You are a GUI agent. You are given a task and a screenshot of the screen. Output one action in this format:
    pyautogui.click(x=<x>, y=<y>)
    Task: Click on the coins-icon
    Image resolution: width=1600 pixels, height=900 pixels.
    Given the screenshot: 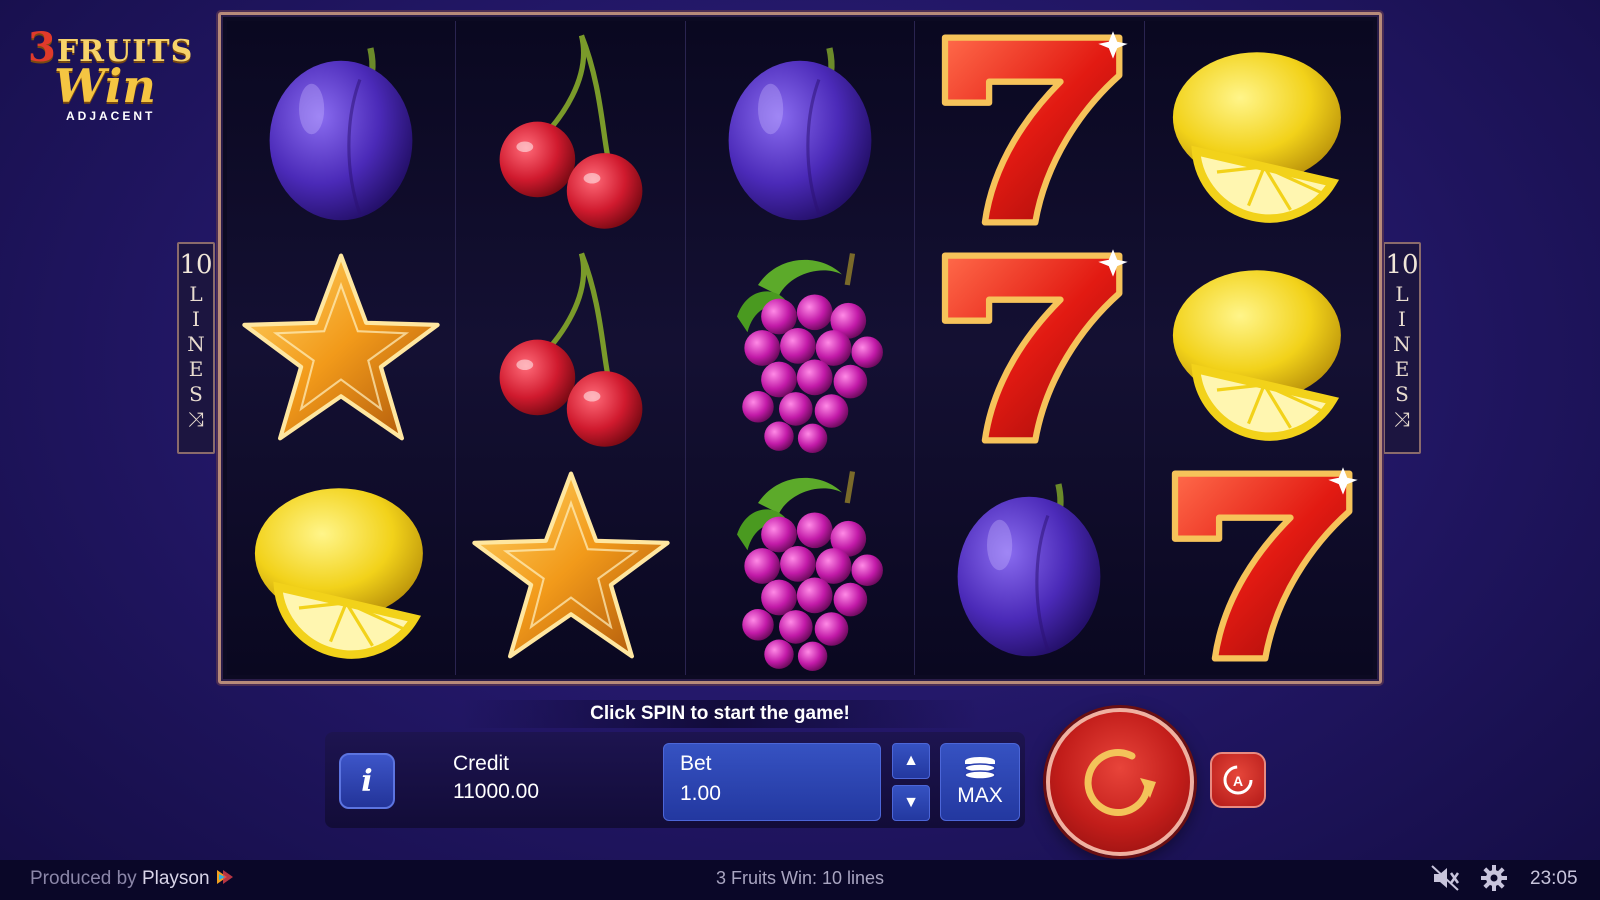 What is the action you would take?
    pyautogui.click(x=980, y=768)
    